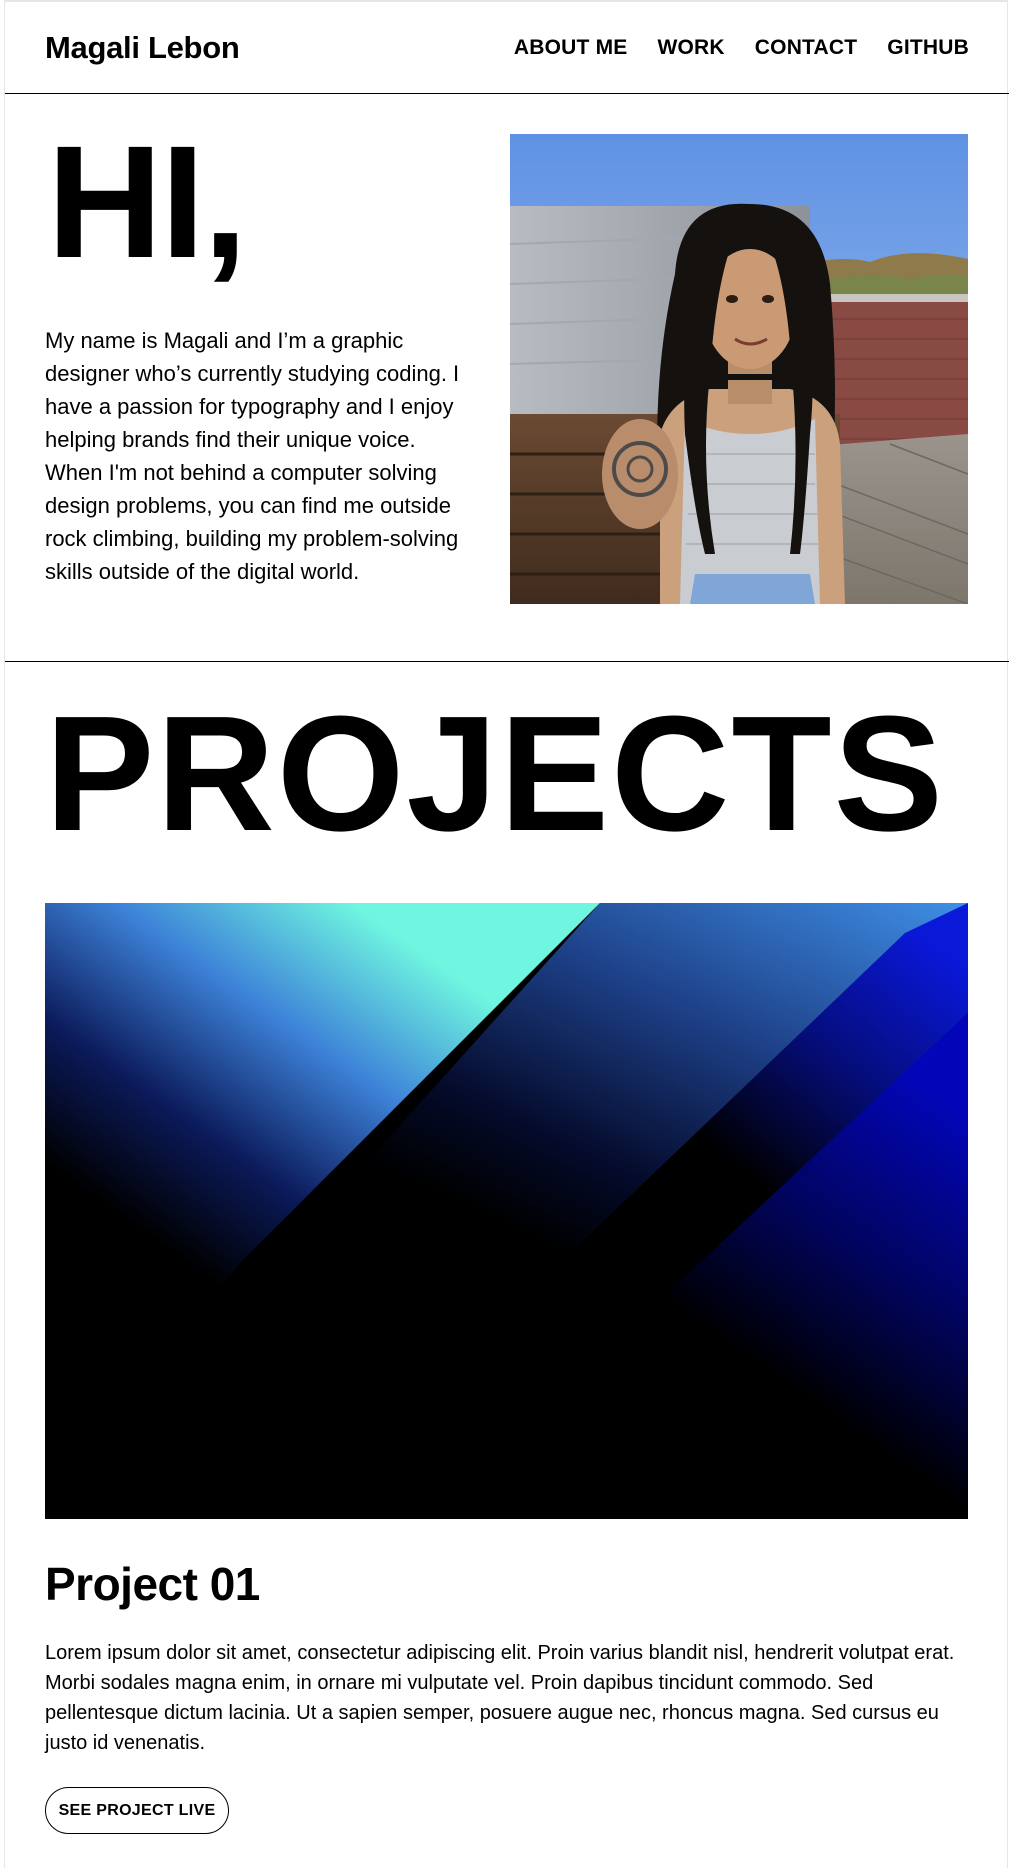  What do you see at coordinates (571, 48) in the screenshot?
I see `nav-about-me: ABOUT ME` at bounding box center [571, 48].